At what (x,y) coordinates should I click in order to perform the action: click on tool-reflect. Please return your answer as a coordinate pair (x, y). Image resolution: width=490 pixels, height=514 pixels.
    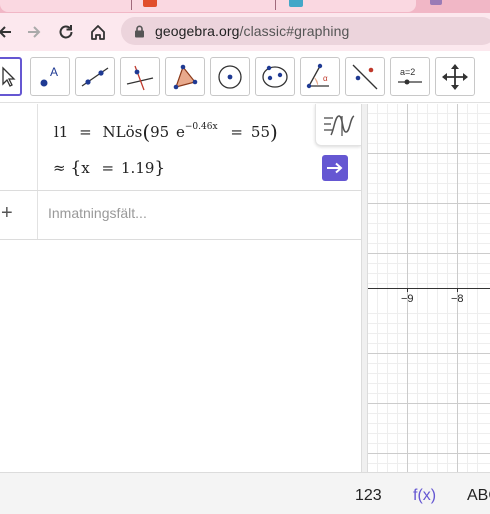
    Looking at the image, I should click on (365, 76).